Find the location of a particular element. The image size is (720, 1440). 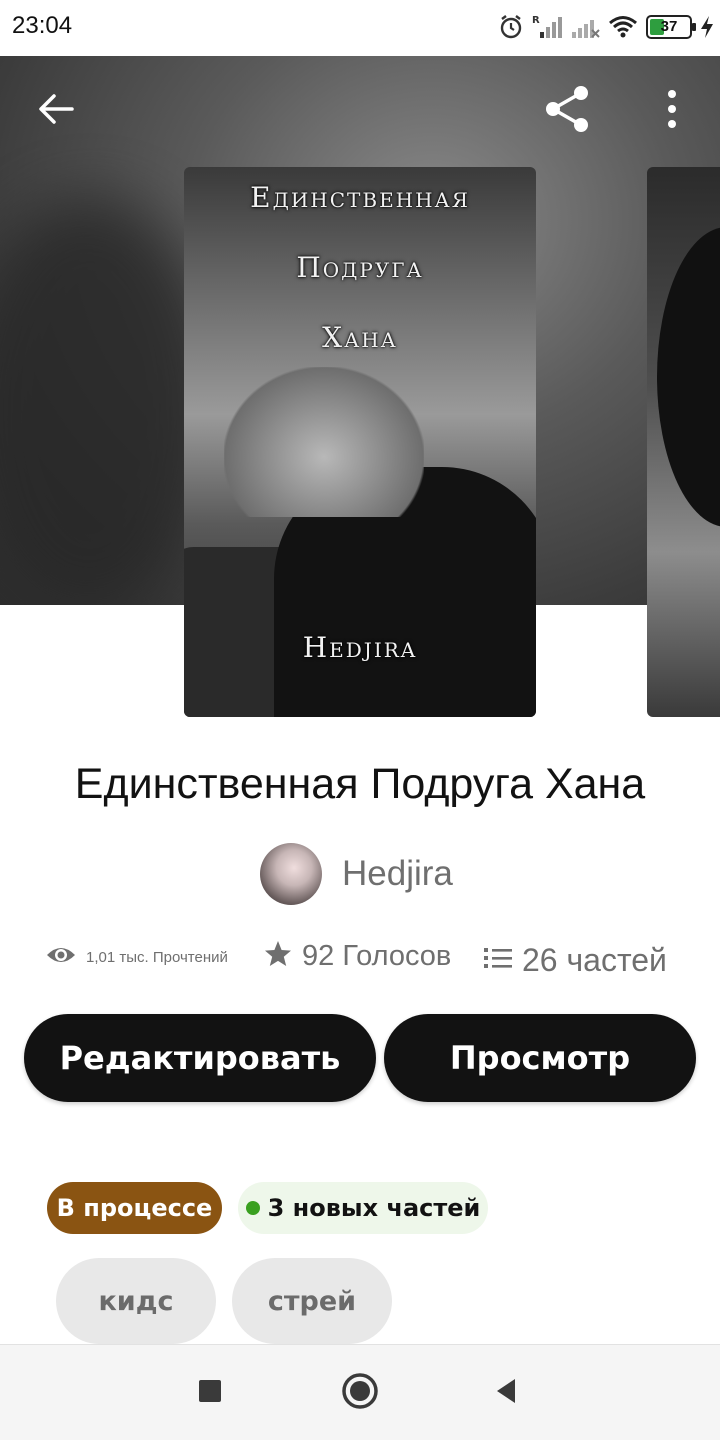

author-link: Hedjira is located at coordinates (356, 874).